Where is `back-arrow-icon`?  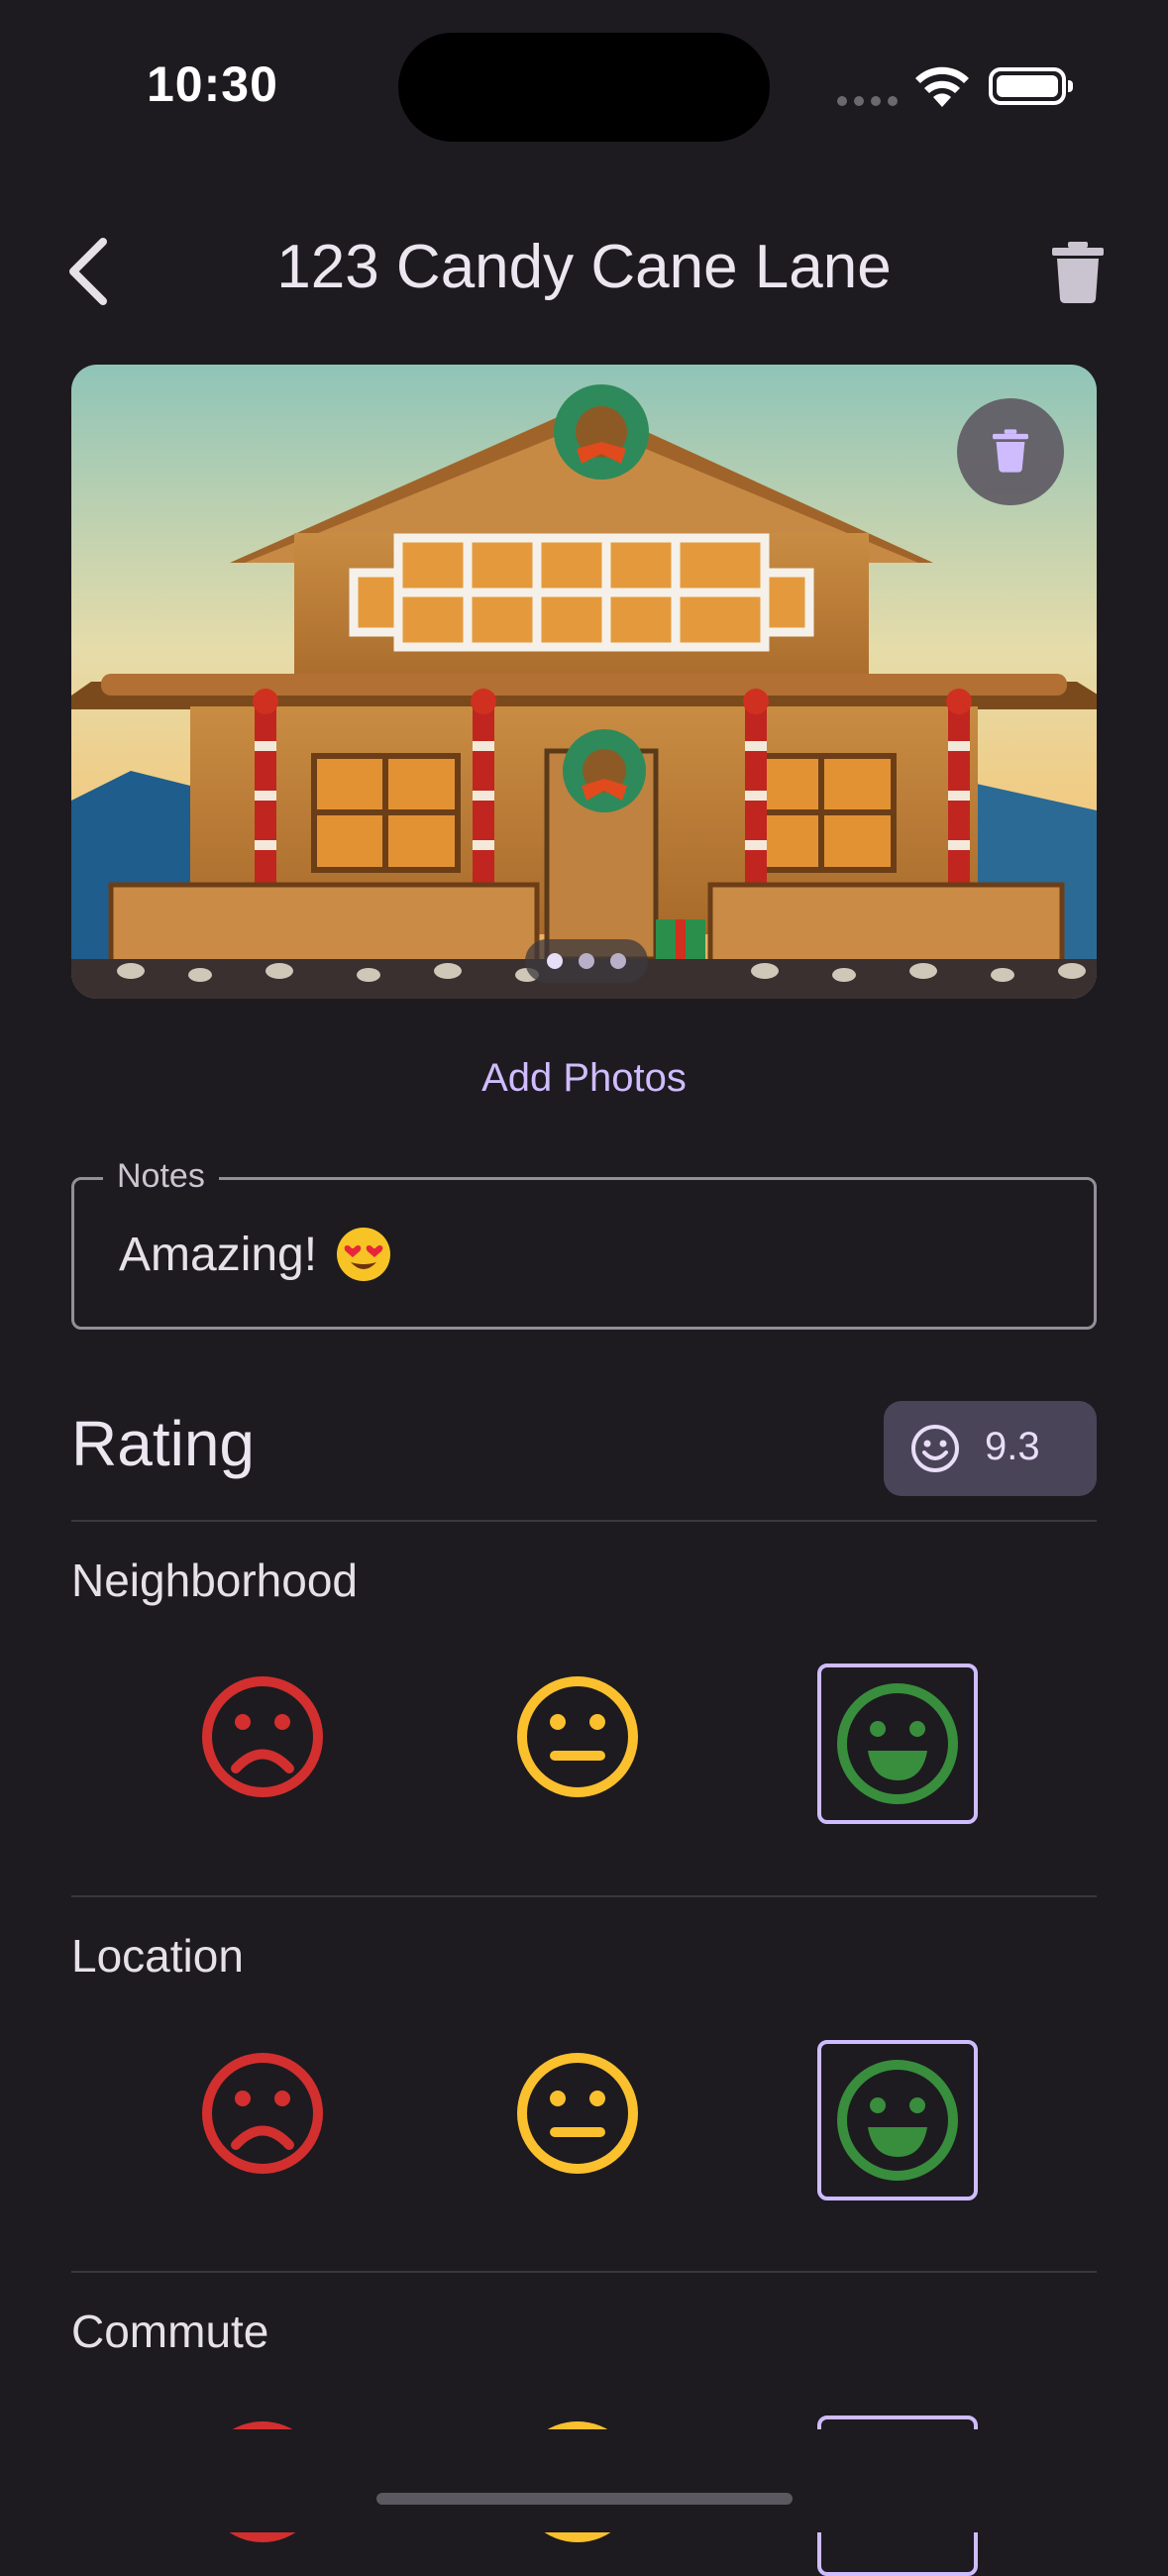
back-arrow-icon is located at coordinates (89, 271).